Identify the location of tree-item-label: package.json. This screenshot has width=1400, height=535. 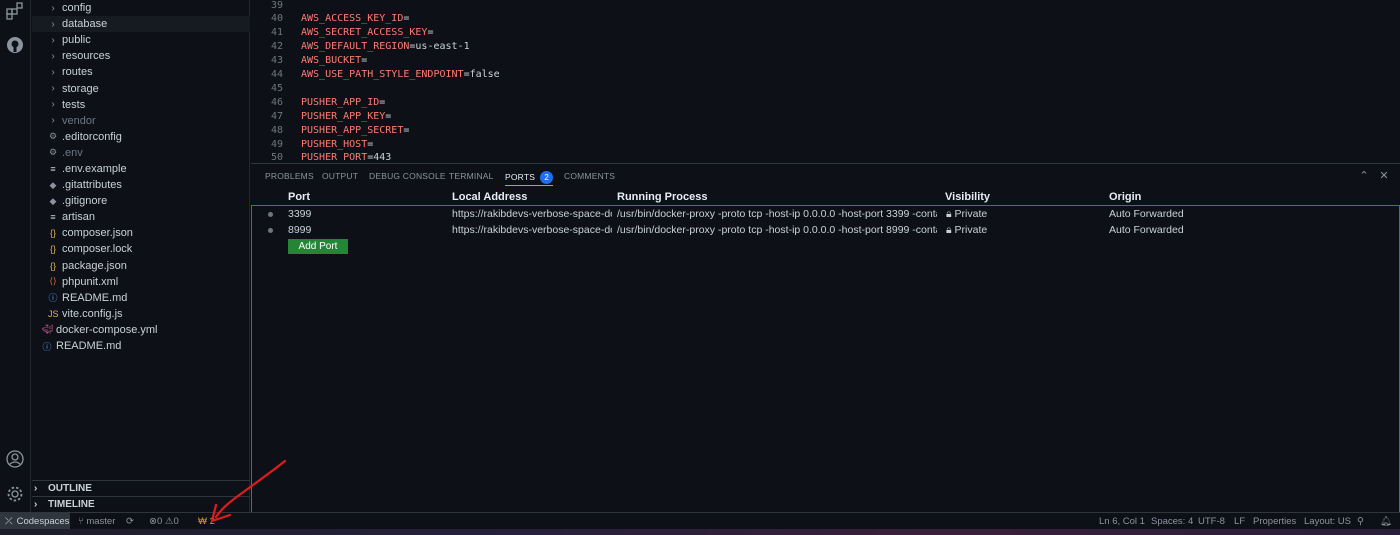
(94, 265).